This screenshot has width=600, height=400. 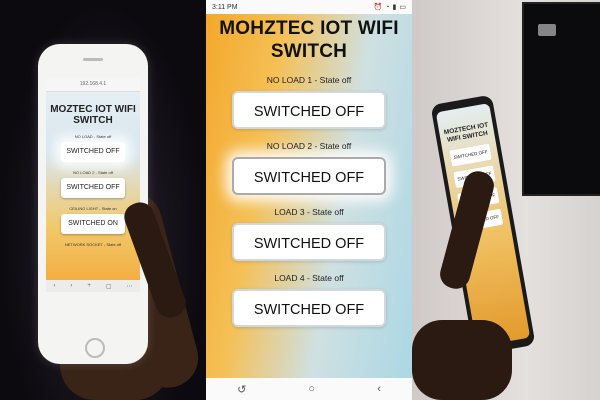 I want to click on wifi-icon: ◔, so click(x=387, y=7).